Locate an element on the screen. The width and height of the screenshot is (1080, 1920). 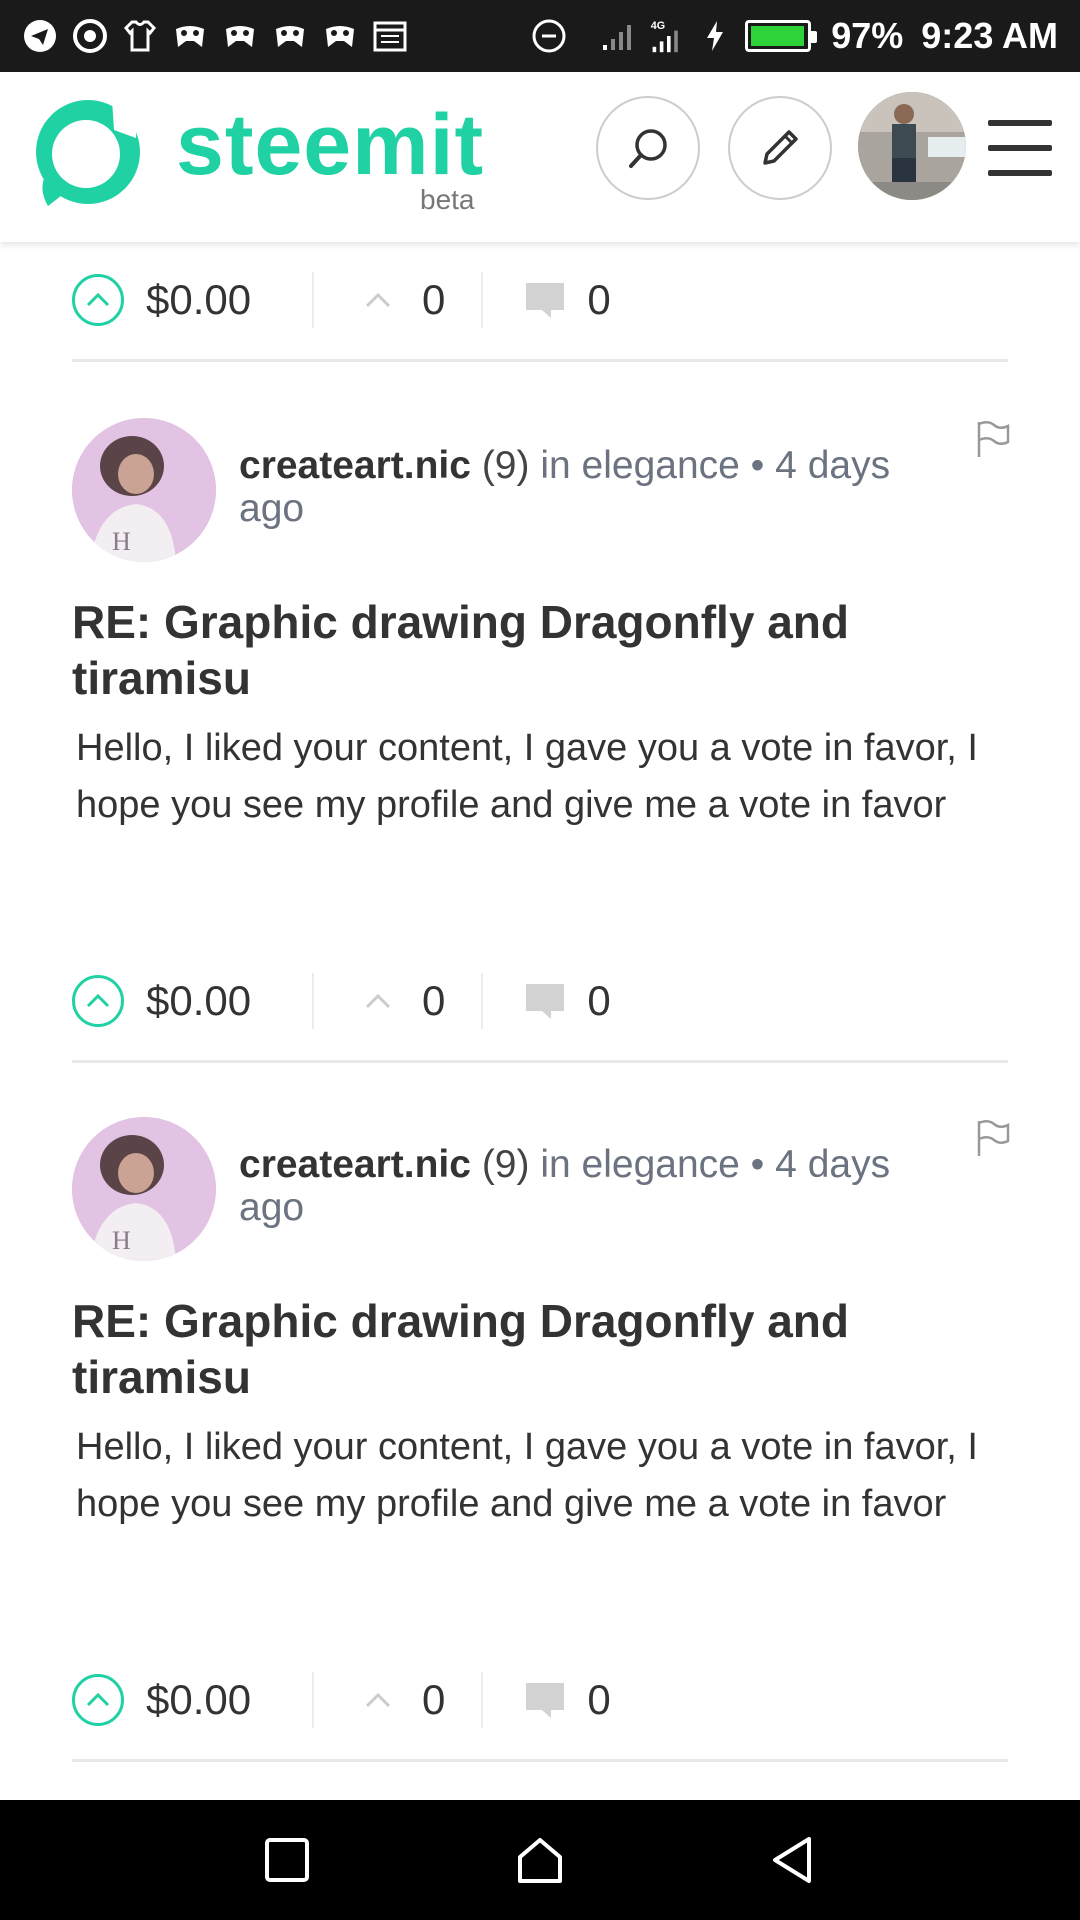
clock: 9:23 AM is located at coordinates (989, 35).